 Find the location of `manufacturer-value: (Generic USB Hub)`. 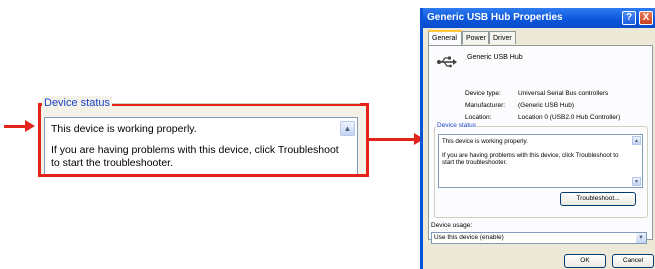

manufacturer-value: (Generic USB Hub) is located at coordinates (546, 105).